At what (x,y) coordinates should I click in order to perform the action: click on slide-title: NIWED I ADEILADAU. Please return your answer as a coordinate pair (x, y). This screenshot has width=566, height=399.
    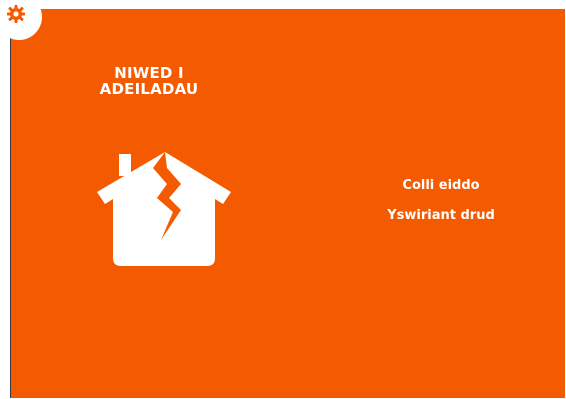
    Looking at the image, I should click on (149, 81).